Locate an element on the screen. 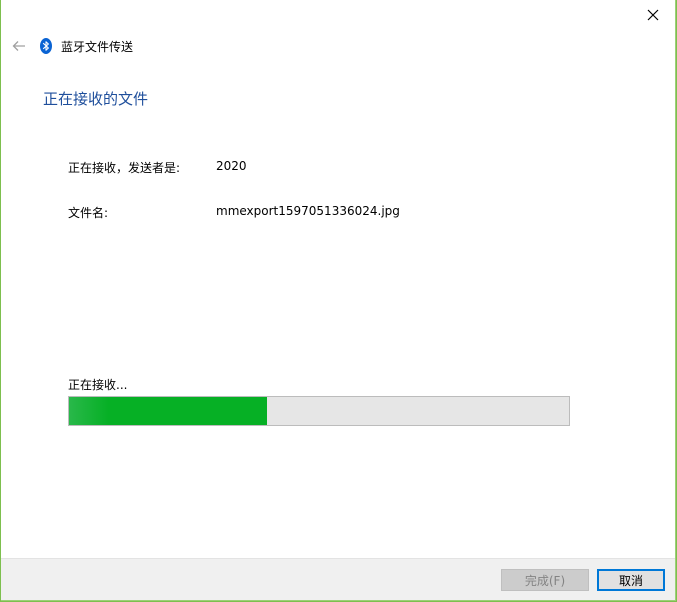  filename-value: mmexport1597051336024.jpg is located at coordinates (308, 211).